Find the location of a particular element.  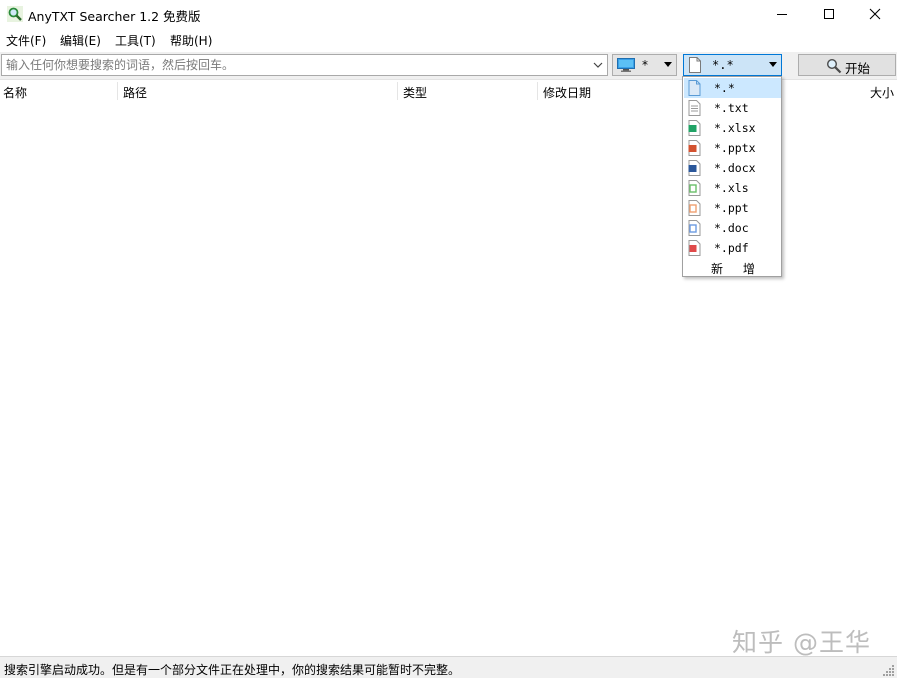

start-label: 开始 is located at coordinates (858, 68).